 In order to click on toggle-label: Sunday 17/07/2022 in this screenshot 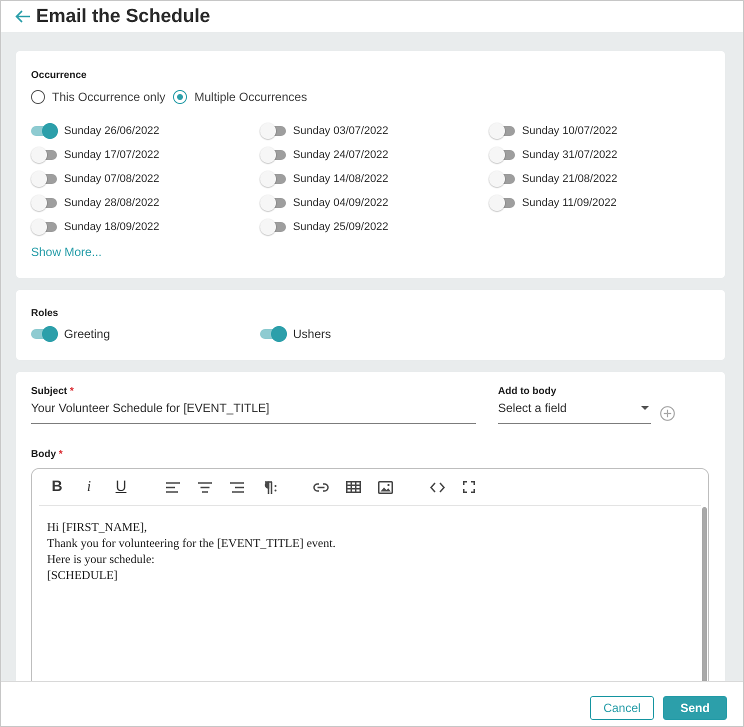, I will do `click(112, 155)`.